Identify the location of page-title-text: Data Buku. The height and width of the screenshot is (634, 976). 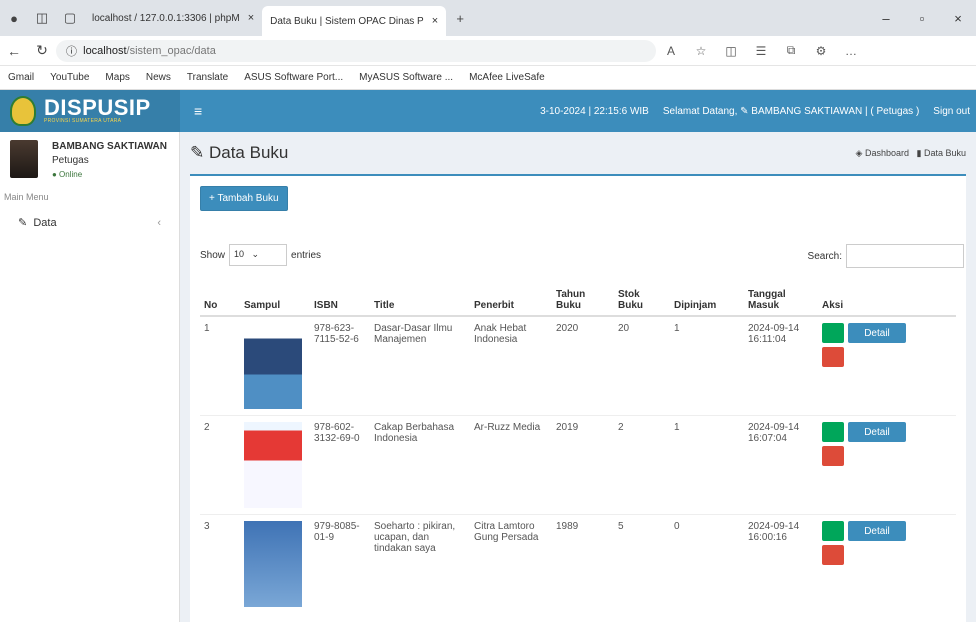
(248, 152).